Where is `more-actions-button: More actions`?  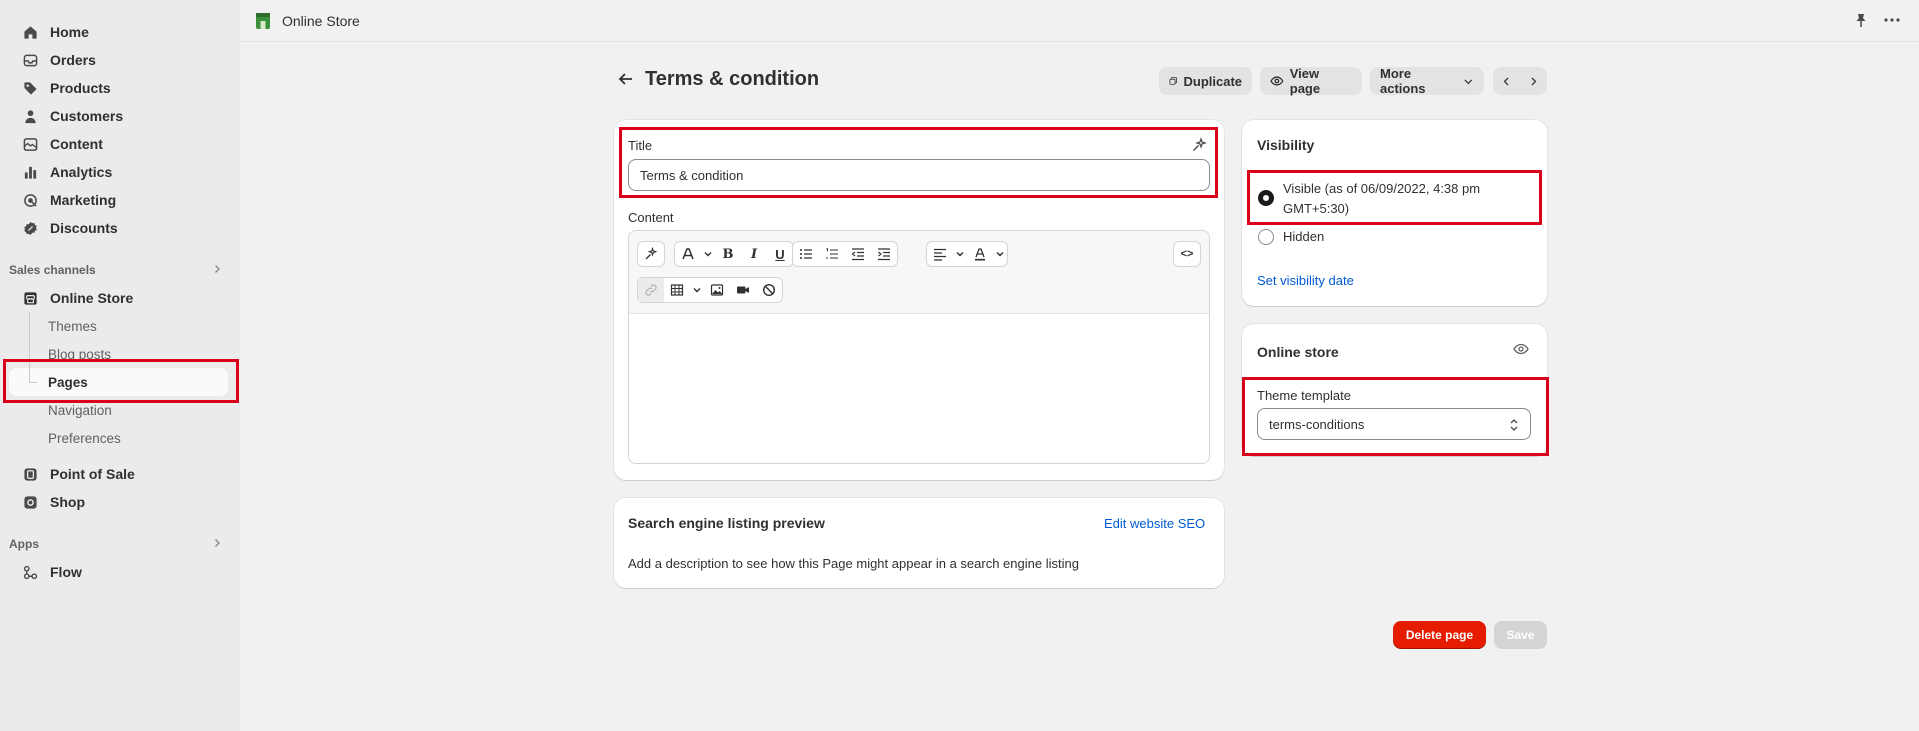 more-actions-button: More actions is located at coordinates (1427, 81).